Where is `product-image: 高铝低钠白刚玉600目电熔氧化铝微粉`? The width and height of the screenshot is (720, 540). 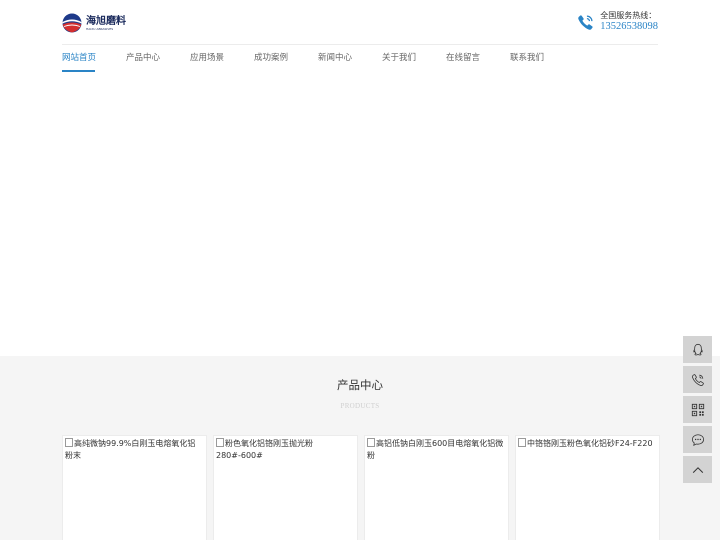 product-image: 高铝低钠白刚玉600目电熔氧化铝微粉 is located at coordinates (436, 450).